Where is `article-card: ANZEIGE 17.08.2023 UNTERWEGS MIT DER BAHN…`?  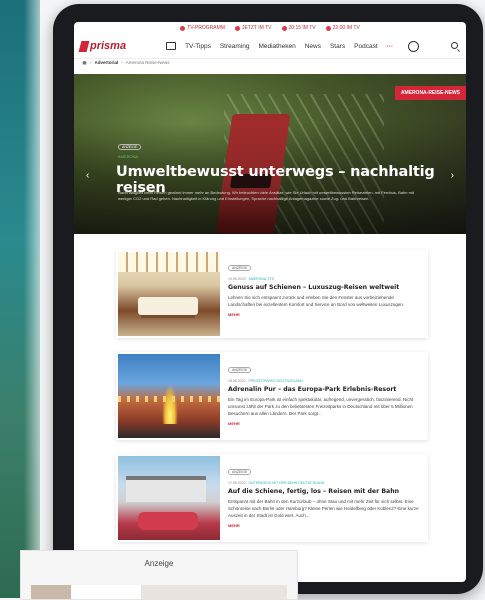 article-card: ANZEIGE 17.08.2023 UNTERWEGS MIT DER BAHN… is located at coordinates (272, 498).